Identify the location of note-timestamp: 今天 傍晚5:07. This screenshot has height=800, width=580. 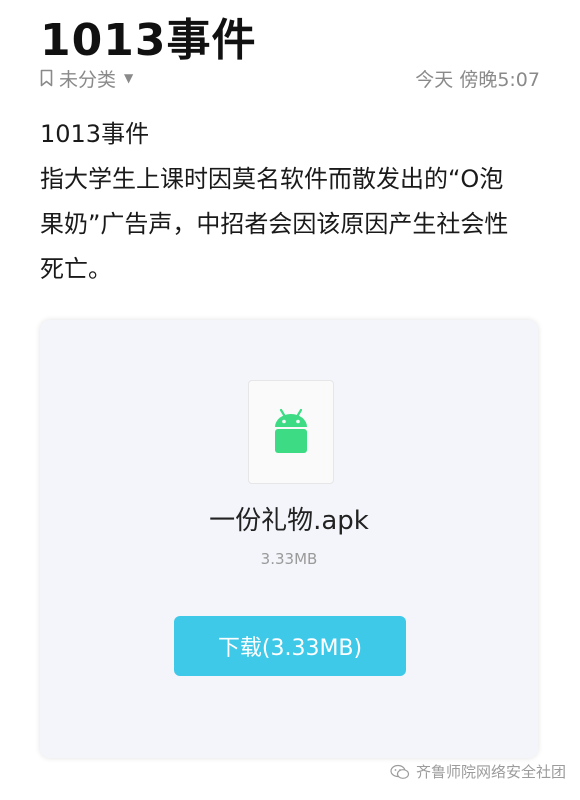
(477, 79).